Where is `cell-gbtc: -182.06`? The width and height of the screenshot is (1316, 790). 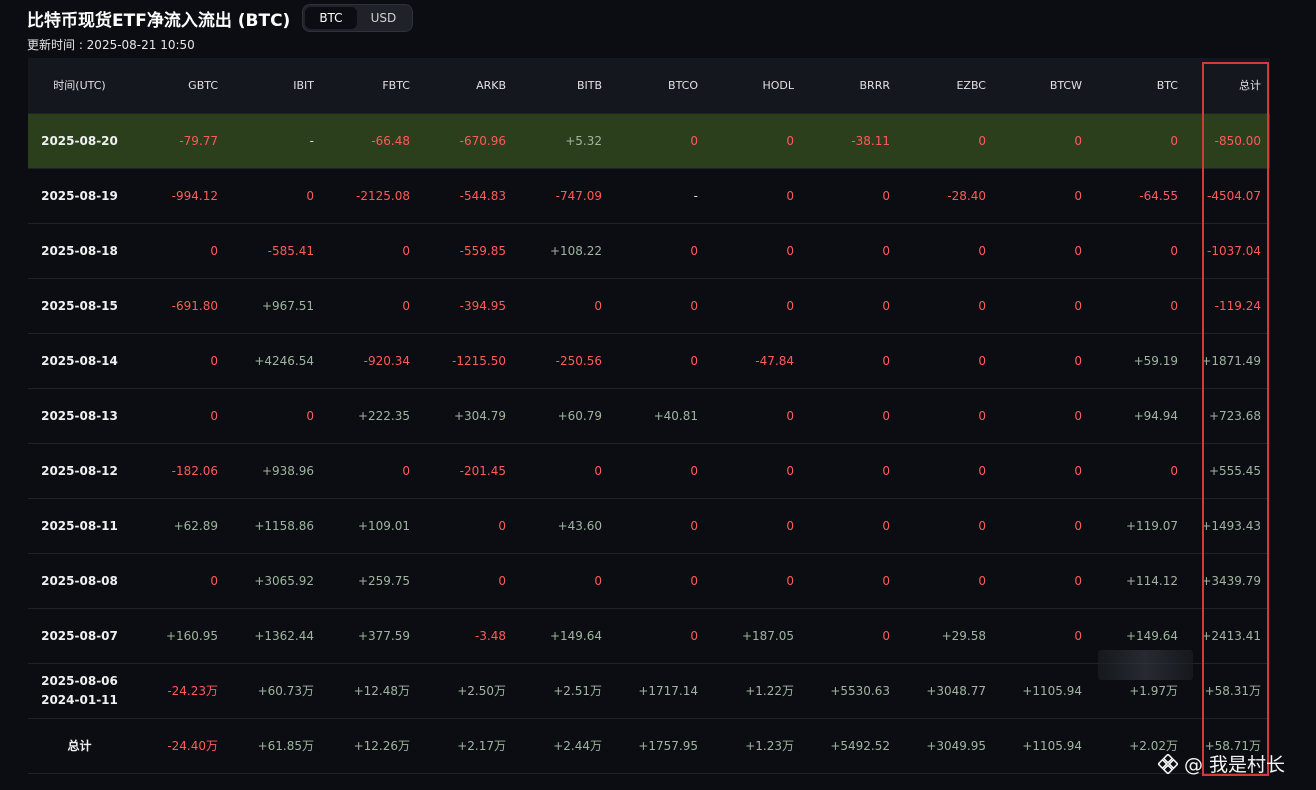
cell-gbtc: -182.06 is located at coordinates (179, 471).